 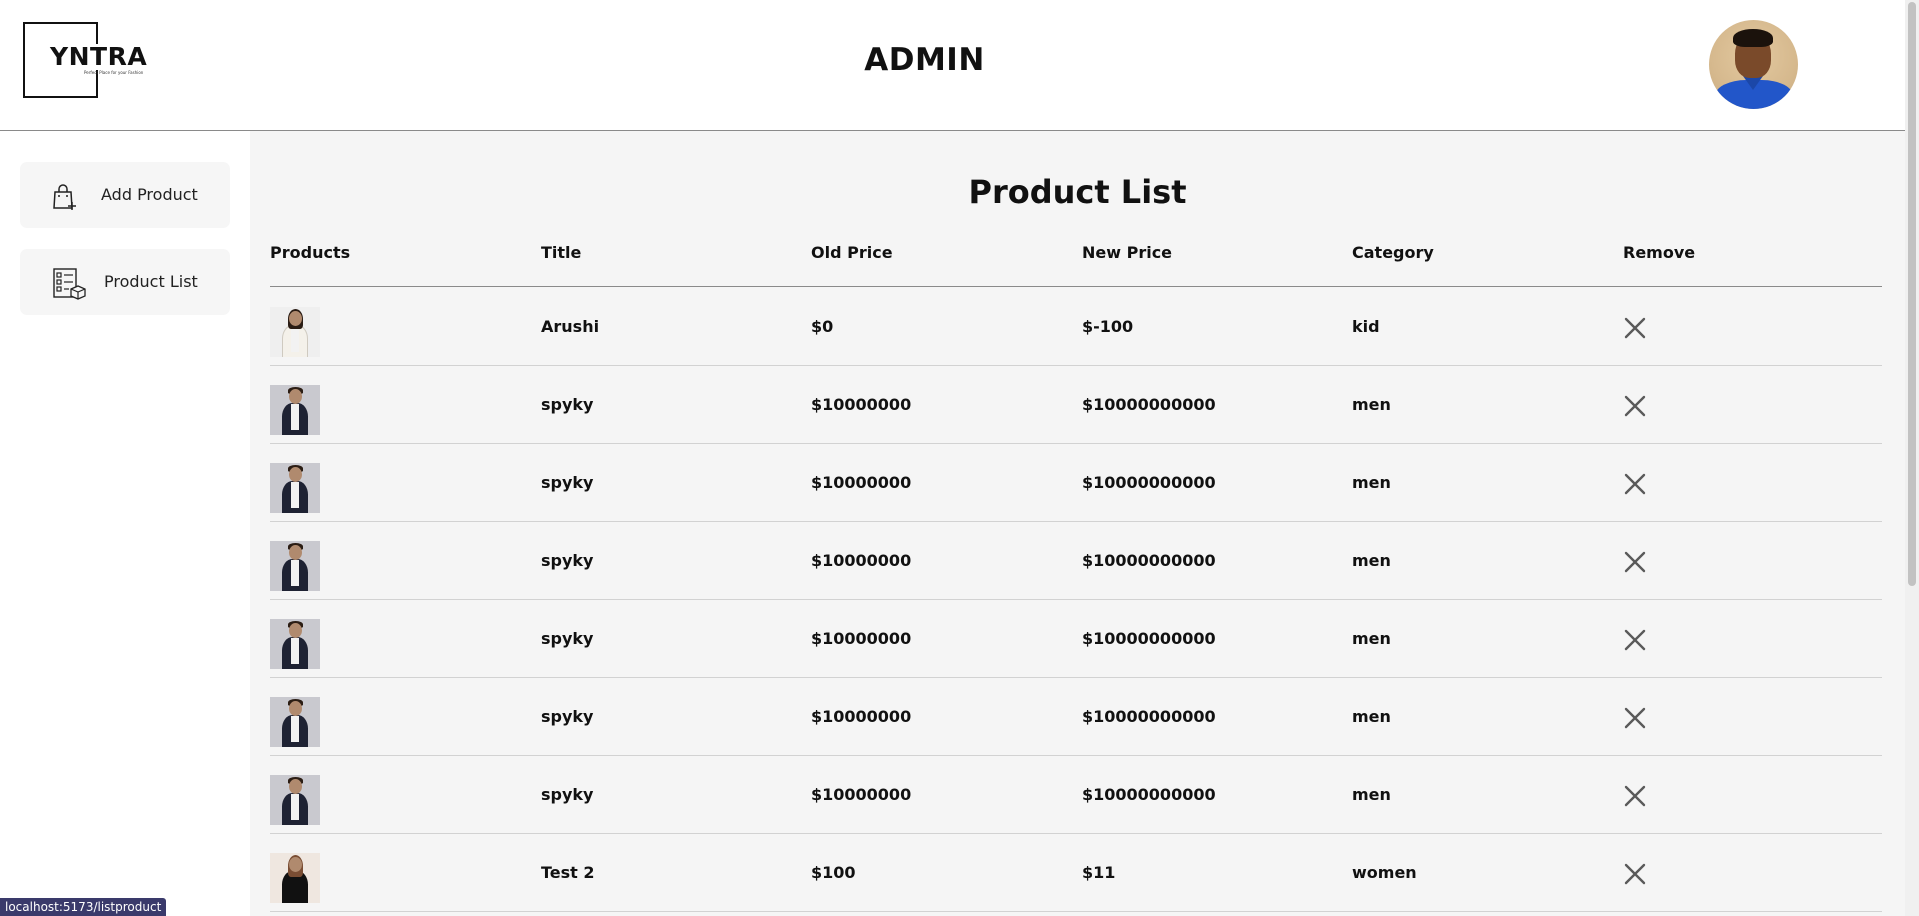 I want to click on shopping-bag-add-icon, so click(x=65, y=199).